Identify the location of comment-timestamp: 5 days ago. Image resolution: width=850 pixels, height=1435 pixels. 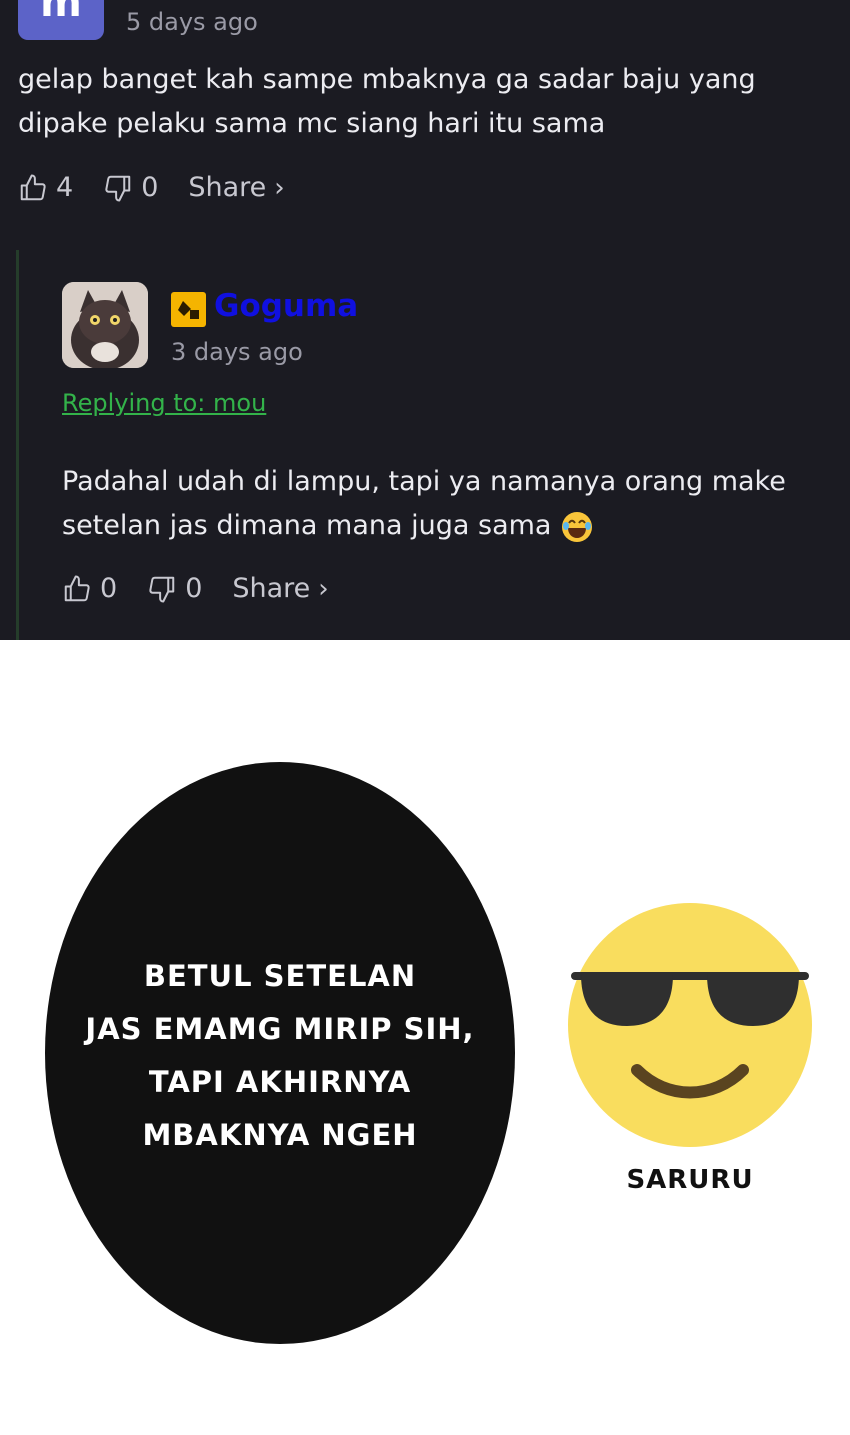
(192, 22).